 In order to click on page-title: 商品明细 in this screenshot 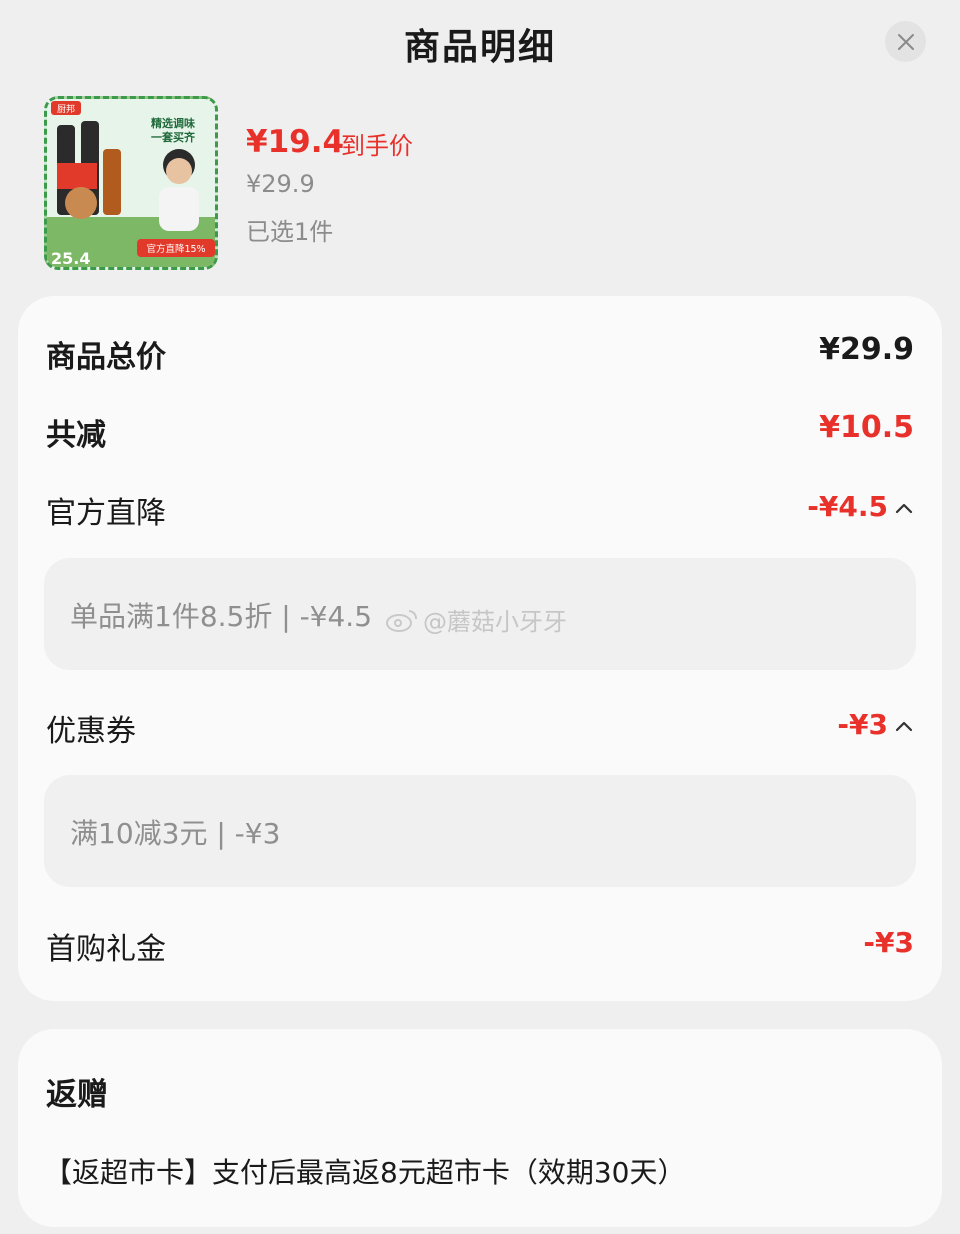, I will do `click(479, 47)`.